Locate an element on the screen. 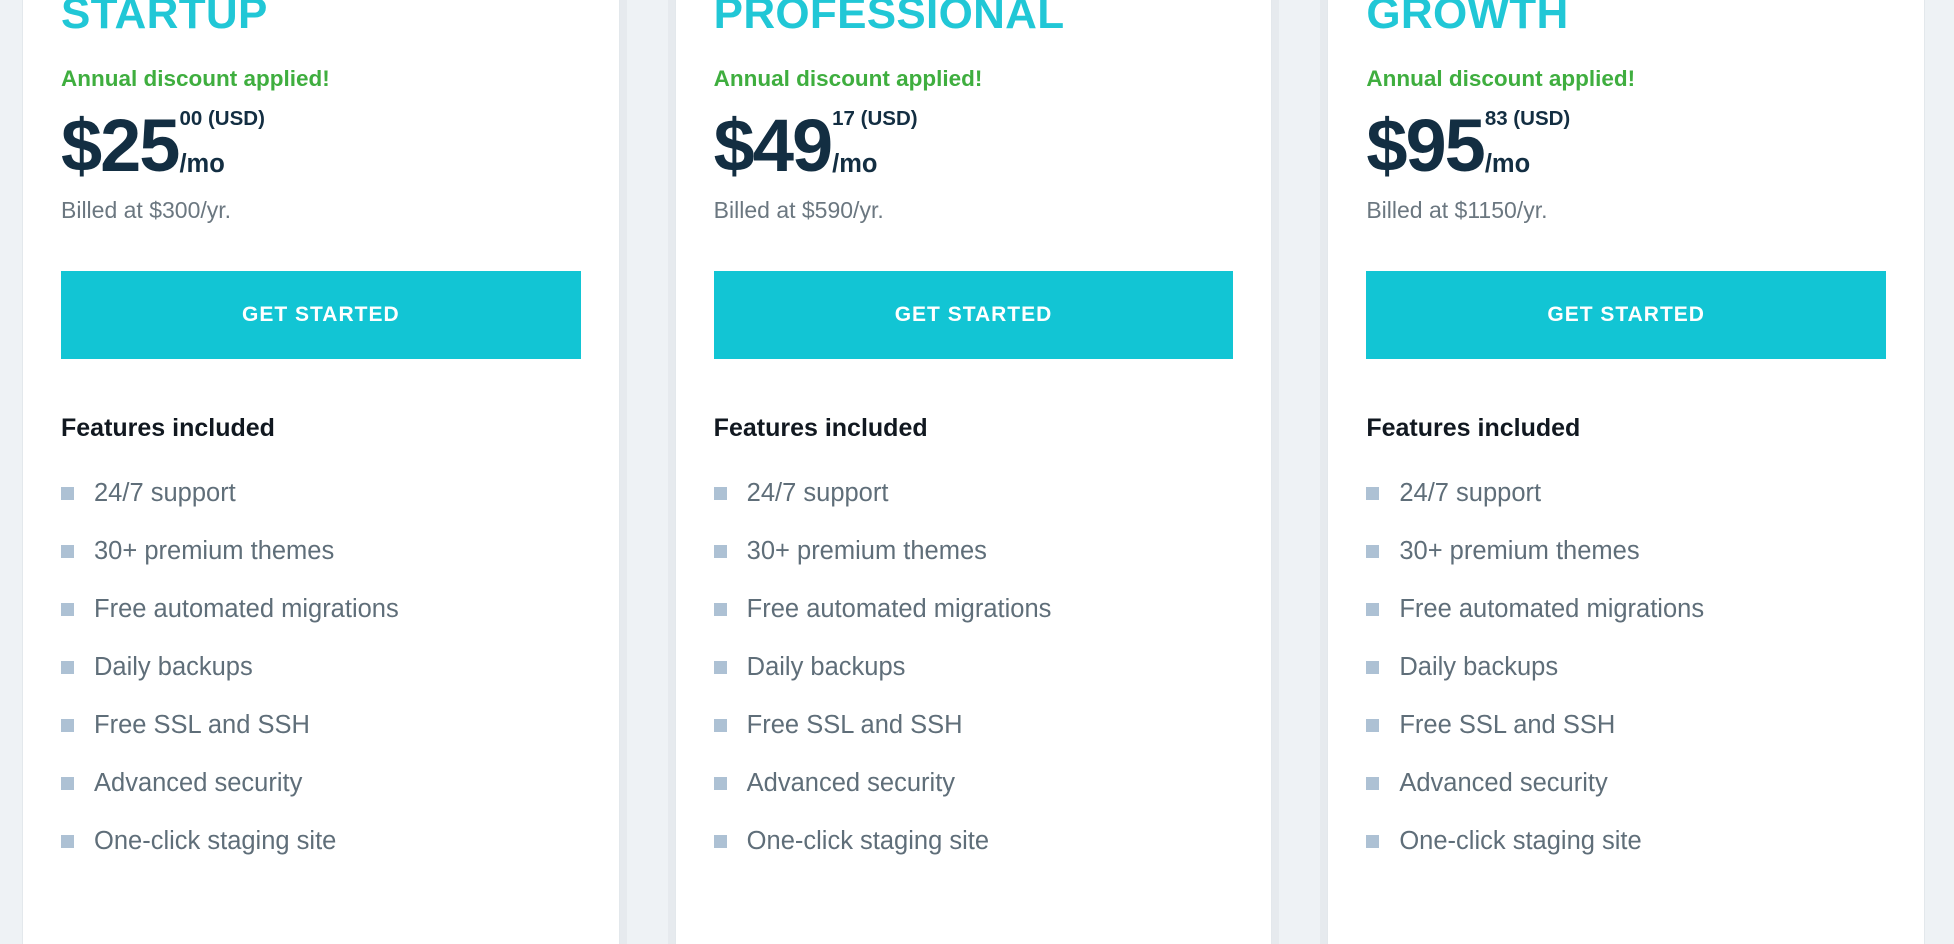  price-amount: $95 is located at coordinates (1425, 145).